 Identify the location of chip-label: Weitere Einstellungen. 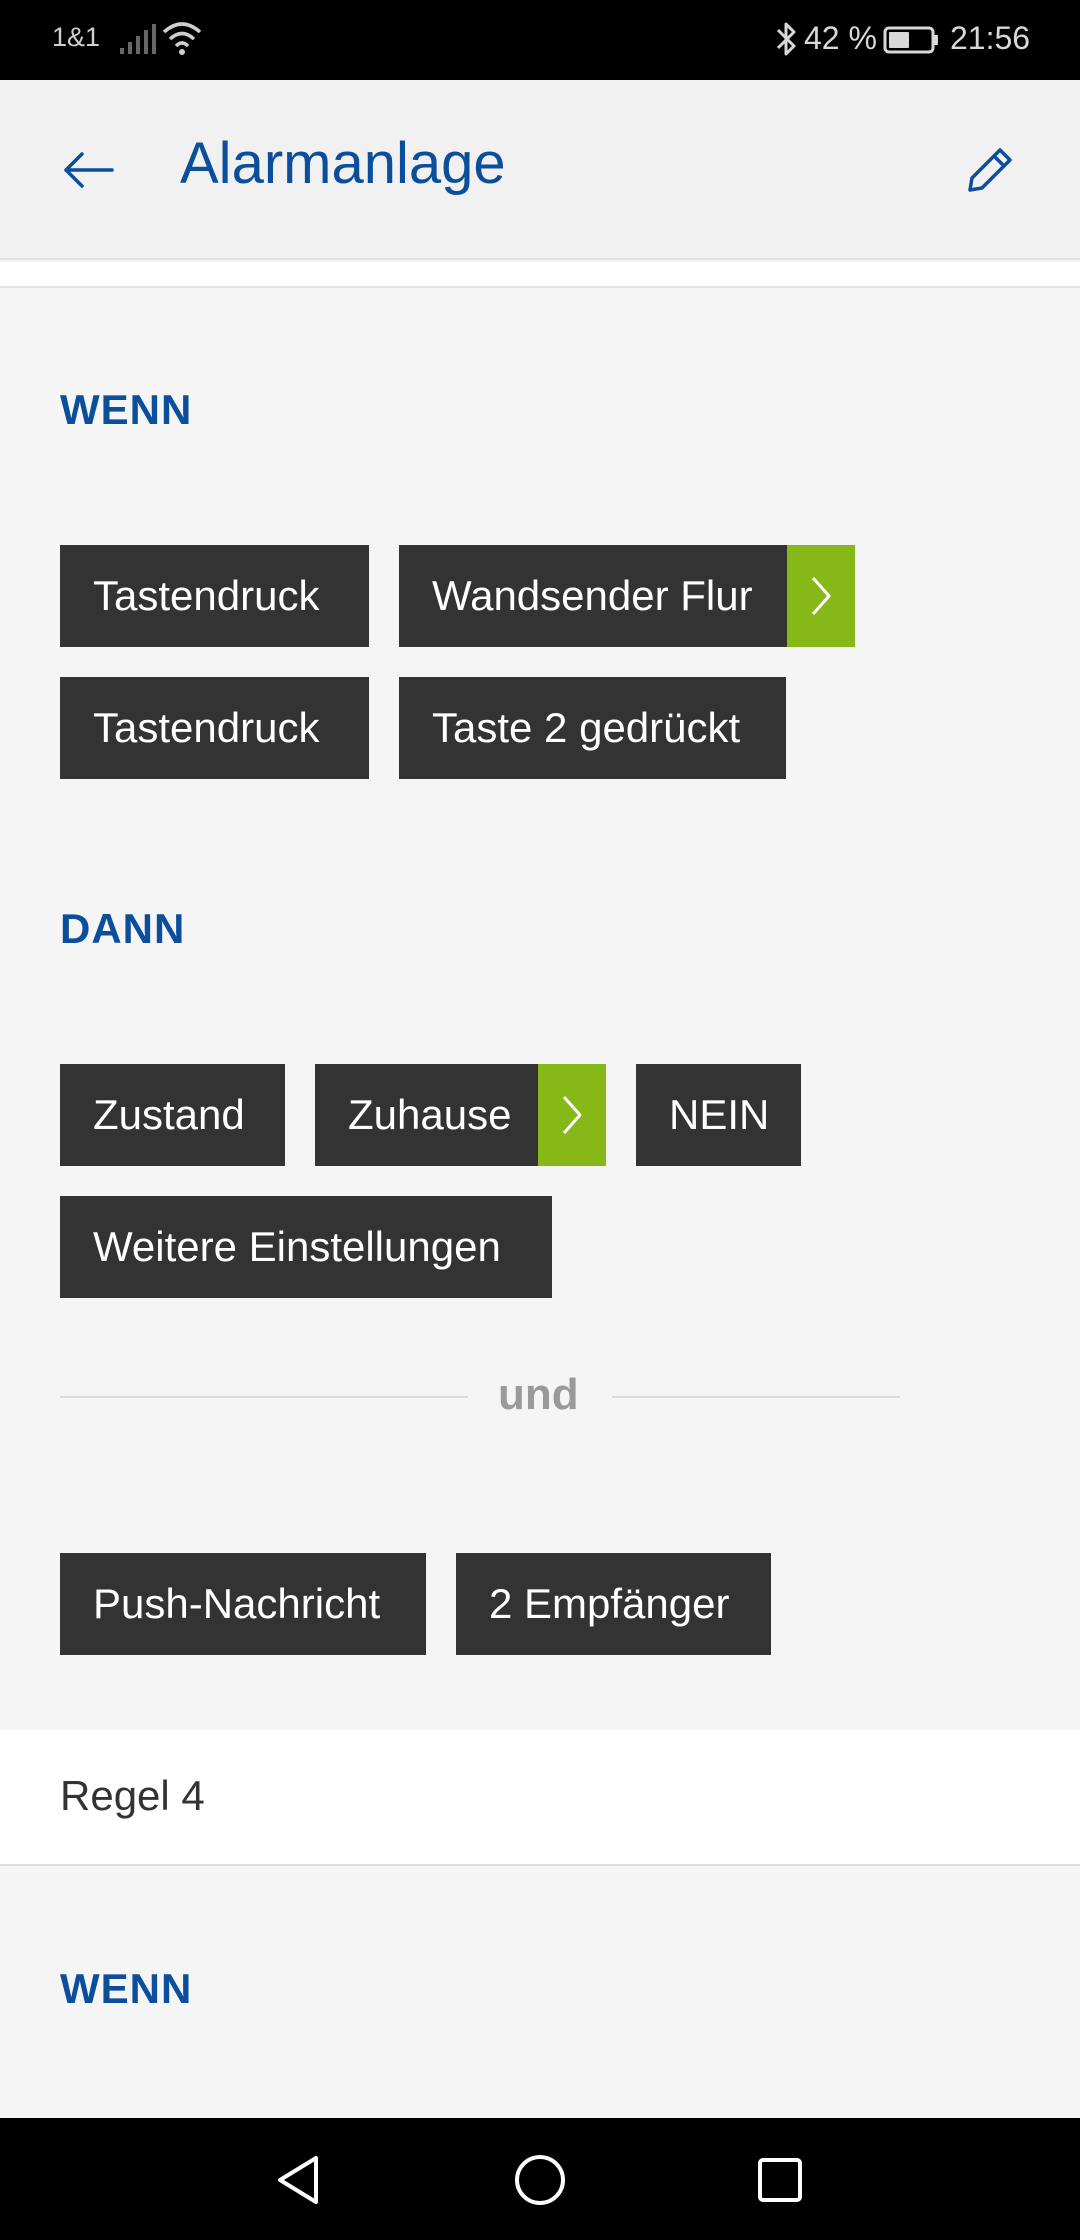
(297, 1246).